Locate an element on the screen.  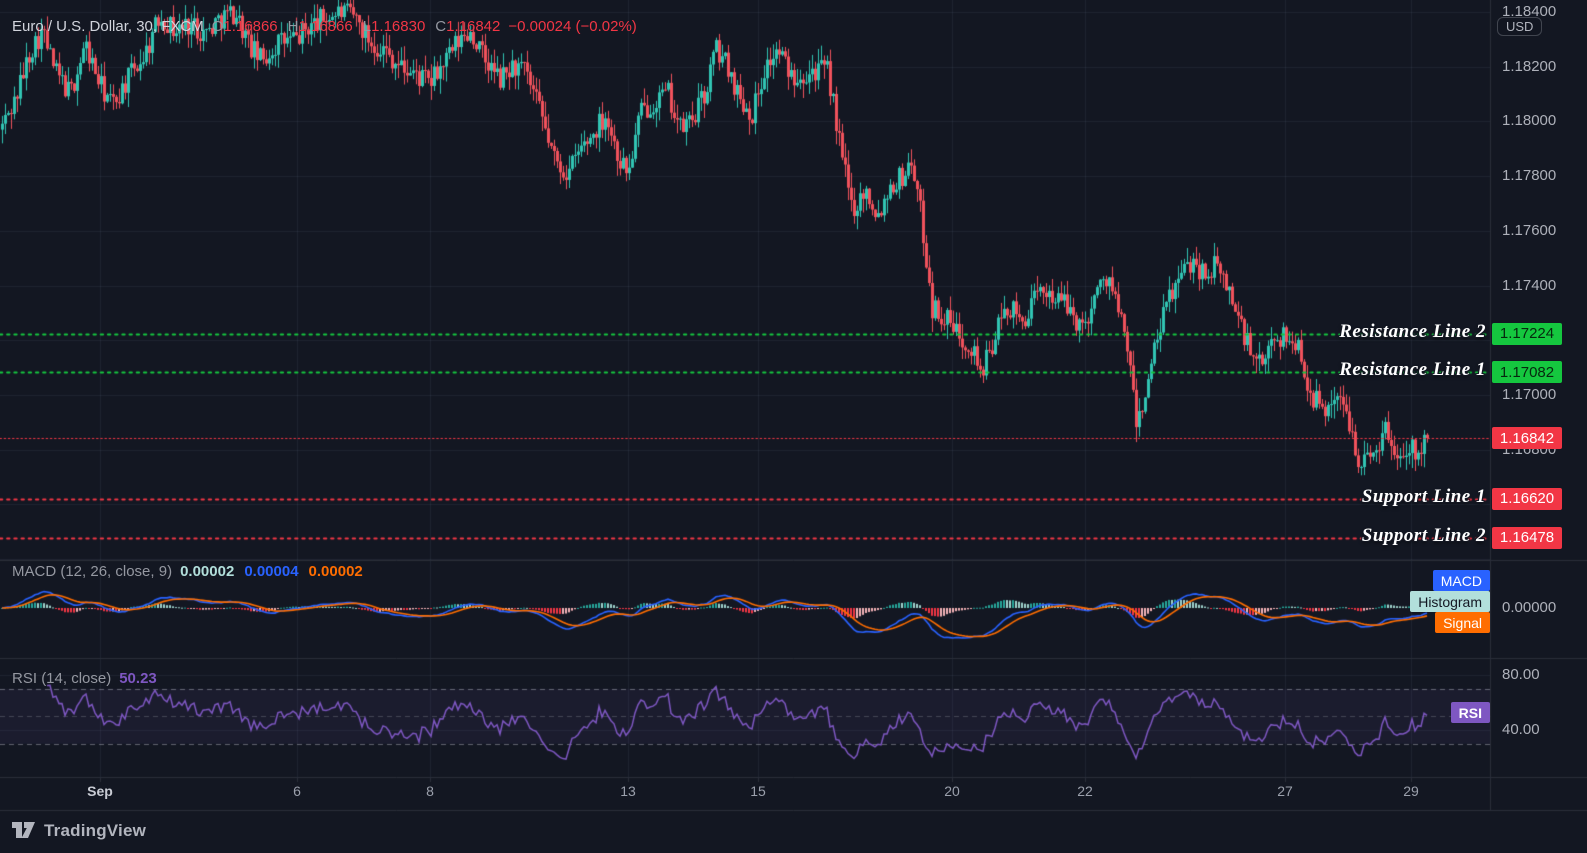
level-price-badge-resistance-1: 1.17082 is located at coordinates (1527, 372).